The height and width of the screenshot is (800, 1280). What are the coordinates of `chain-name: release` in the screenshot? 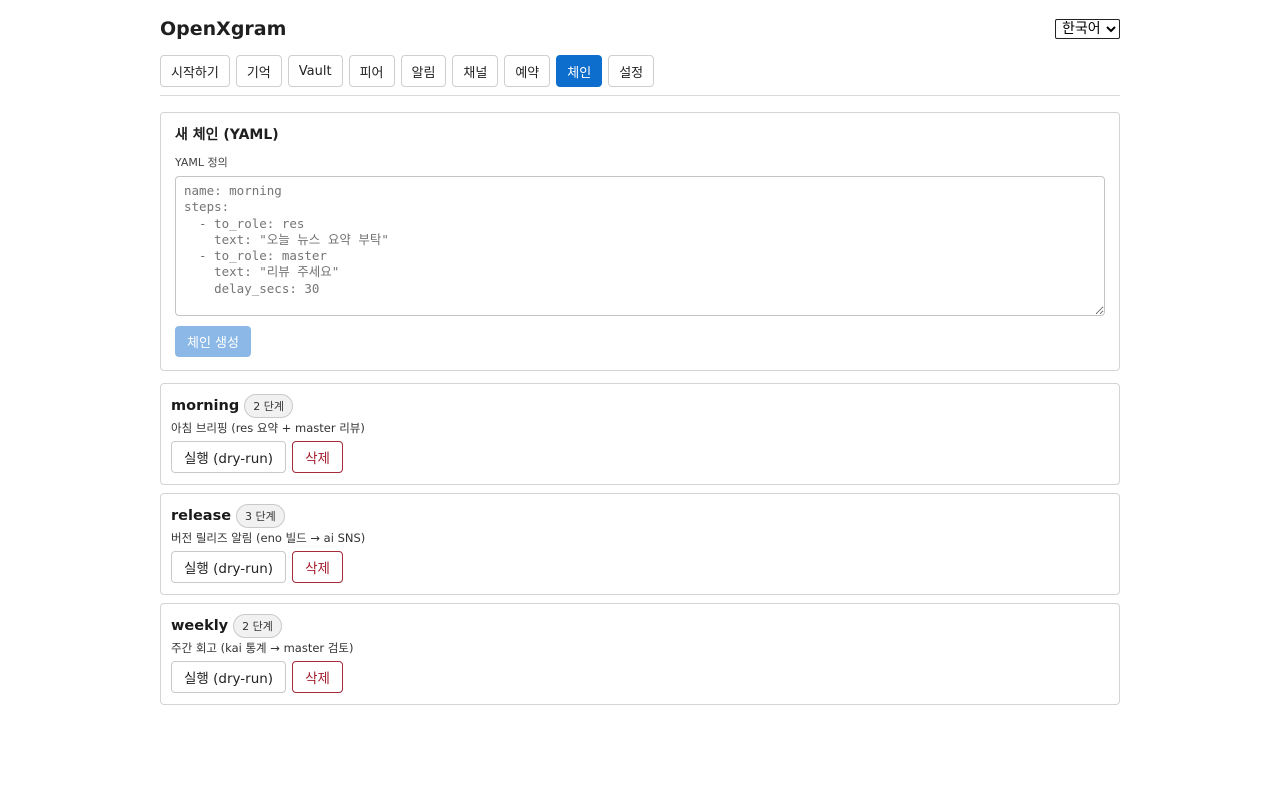 It's located at (201, 516).